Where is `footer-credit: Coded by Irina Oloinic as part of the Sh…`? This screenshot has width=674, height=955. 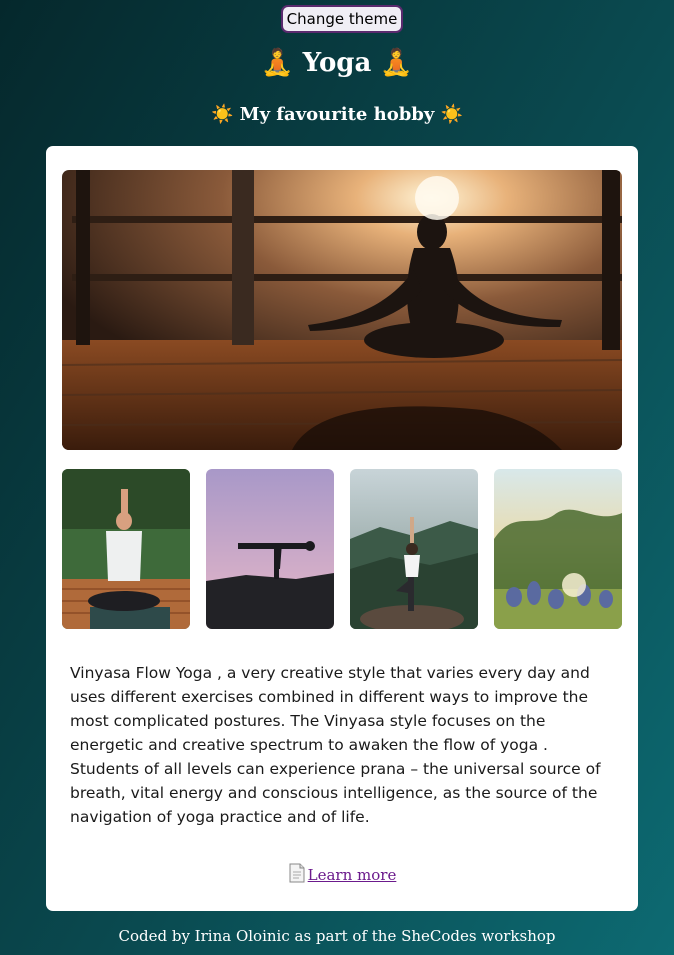
footer-credit: Coded by Irina Oloinic as part of the Sh… is located at coordinates (337, 936).